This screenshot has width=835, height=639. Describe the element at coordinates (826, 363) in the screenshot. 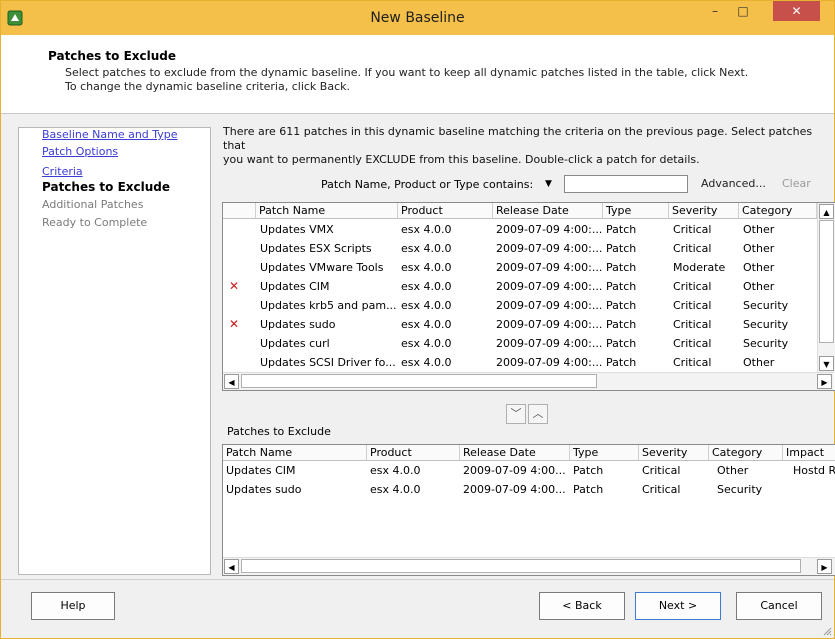

I see `scroll-down-button: ▼` at that location.